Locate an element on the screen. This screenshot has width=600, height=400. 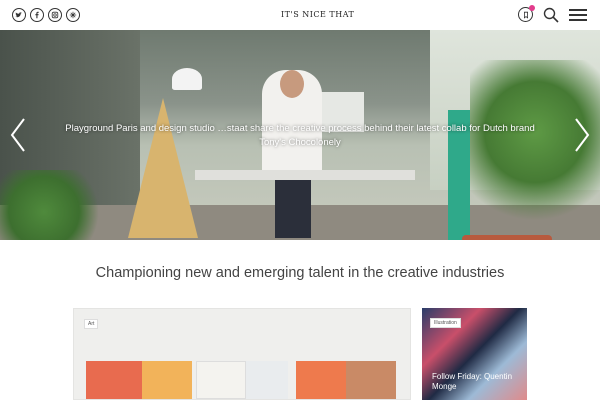
article-card-art: Art is located at coordinates (242, 354).